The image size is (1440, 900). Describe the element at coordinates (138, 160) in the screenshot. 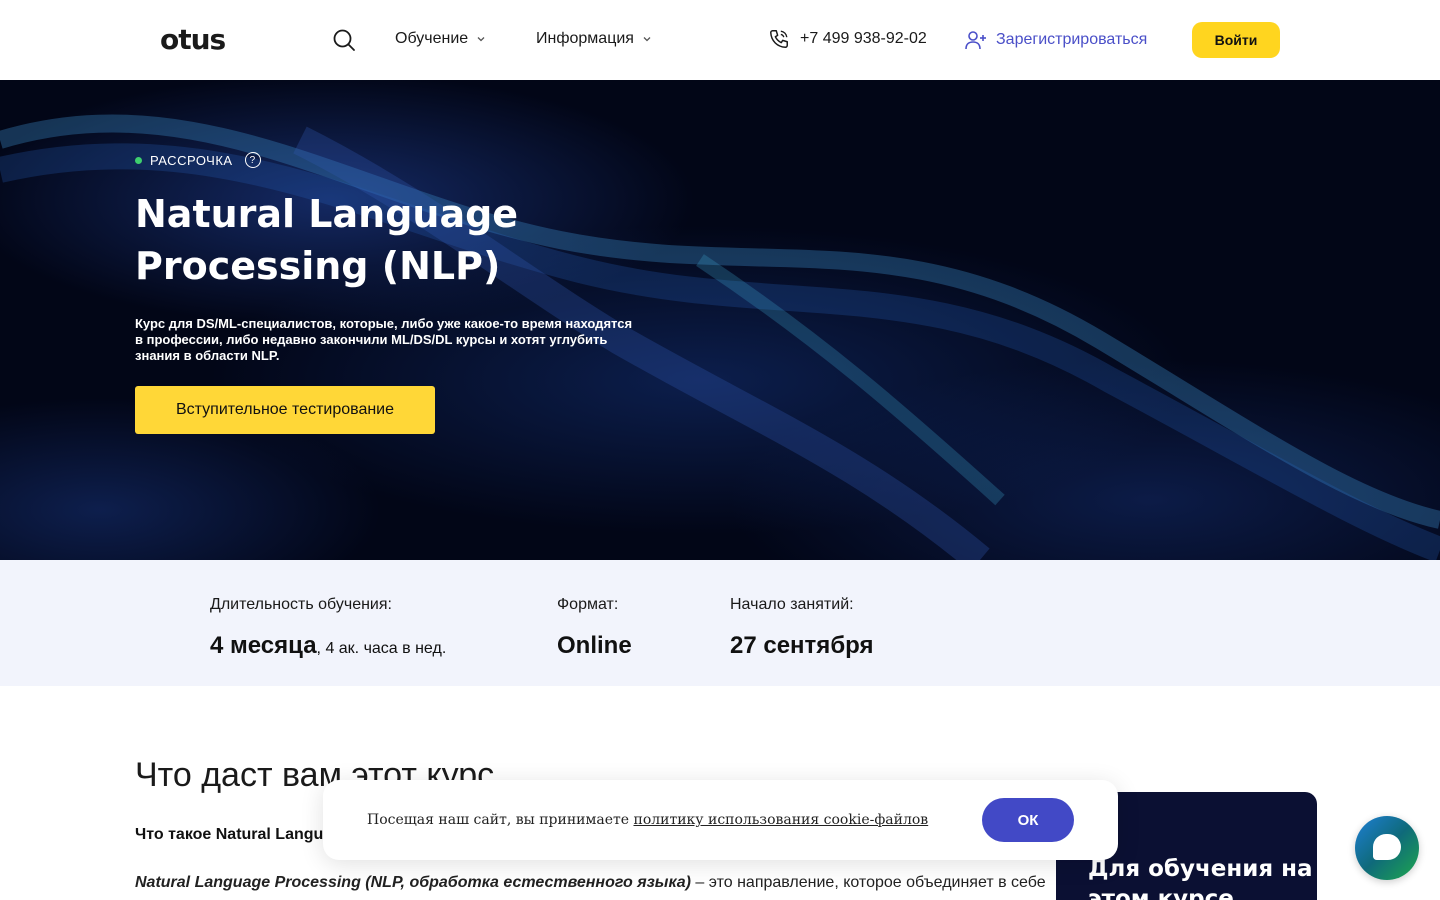

I see `status-dot` at that location.